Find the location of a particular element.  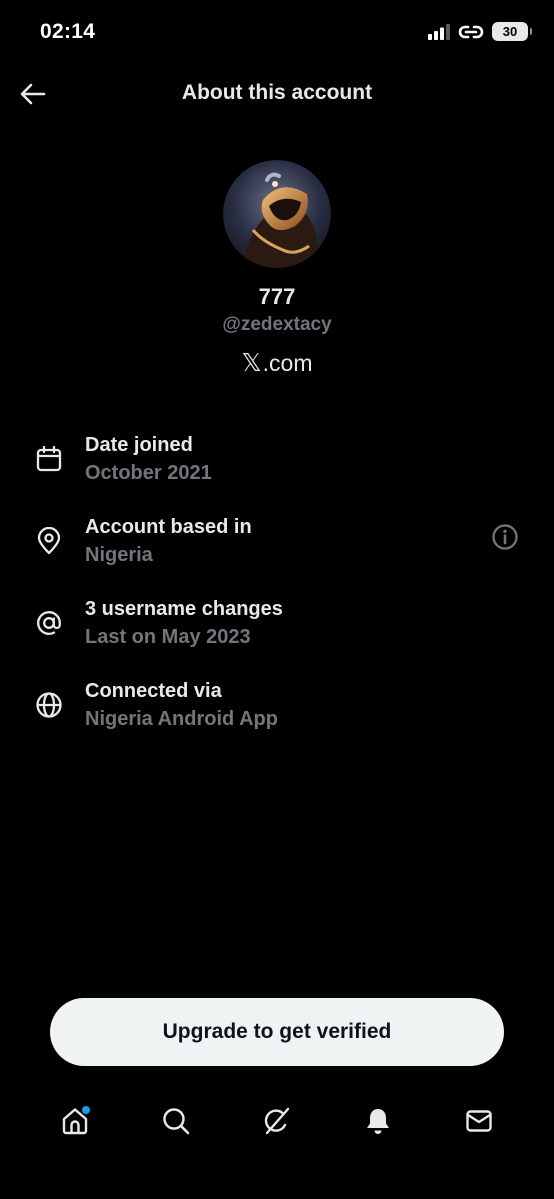

location-pin-icon is located at coordinates (49, 541).